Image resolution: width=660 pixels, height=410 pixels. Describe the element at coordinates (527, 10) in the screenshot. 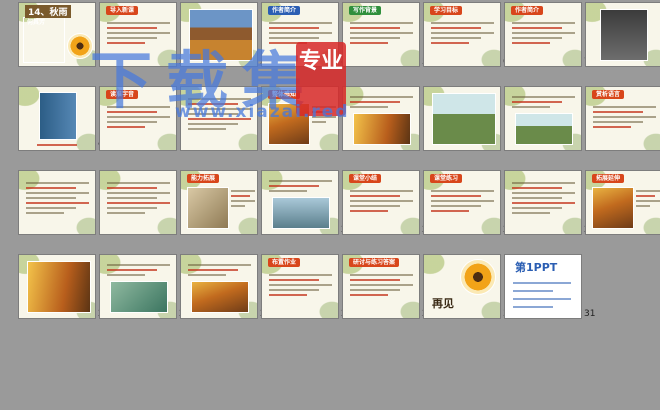

I see `slide-title: 作者简介` at that location.